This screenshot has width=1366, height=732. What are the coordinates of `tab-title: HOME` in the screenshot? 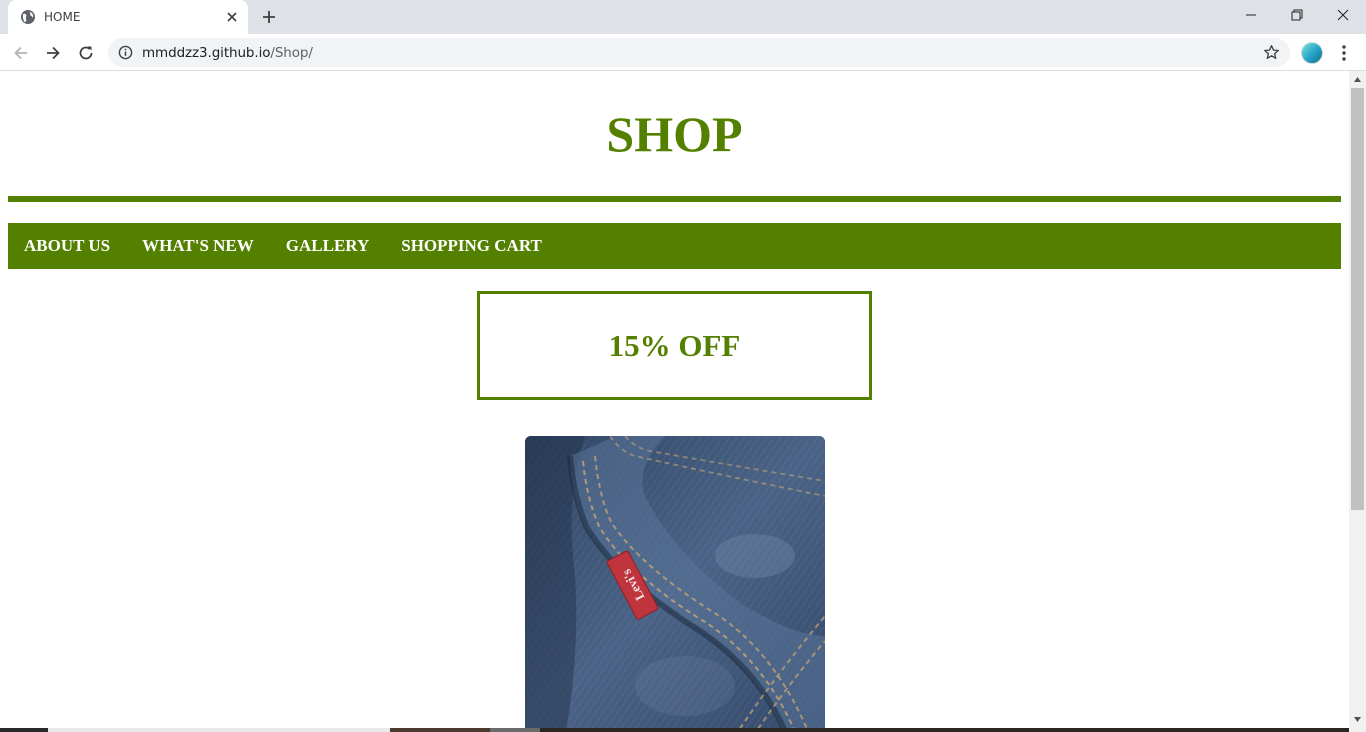 It's located at (62, 17).